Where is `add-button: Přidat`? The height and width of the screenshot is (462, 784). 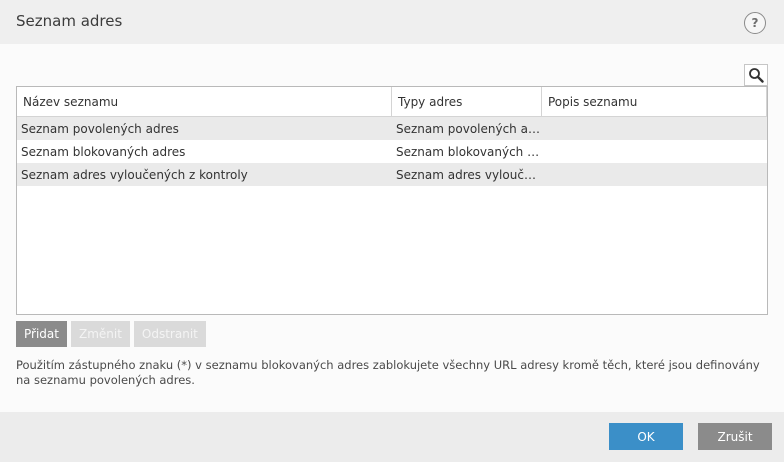
add-button: Přidat is located at coordinates (41, 334).